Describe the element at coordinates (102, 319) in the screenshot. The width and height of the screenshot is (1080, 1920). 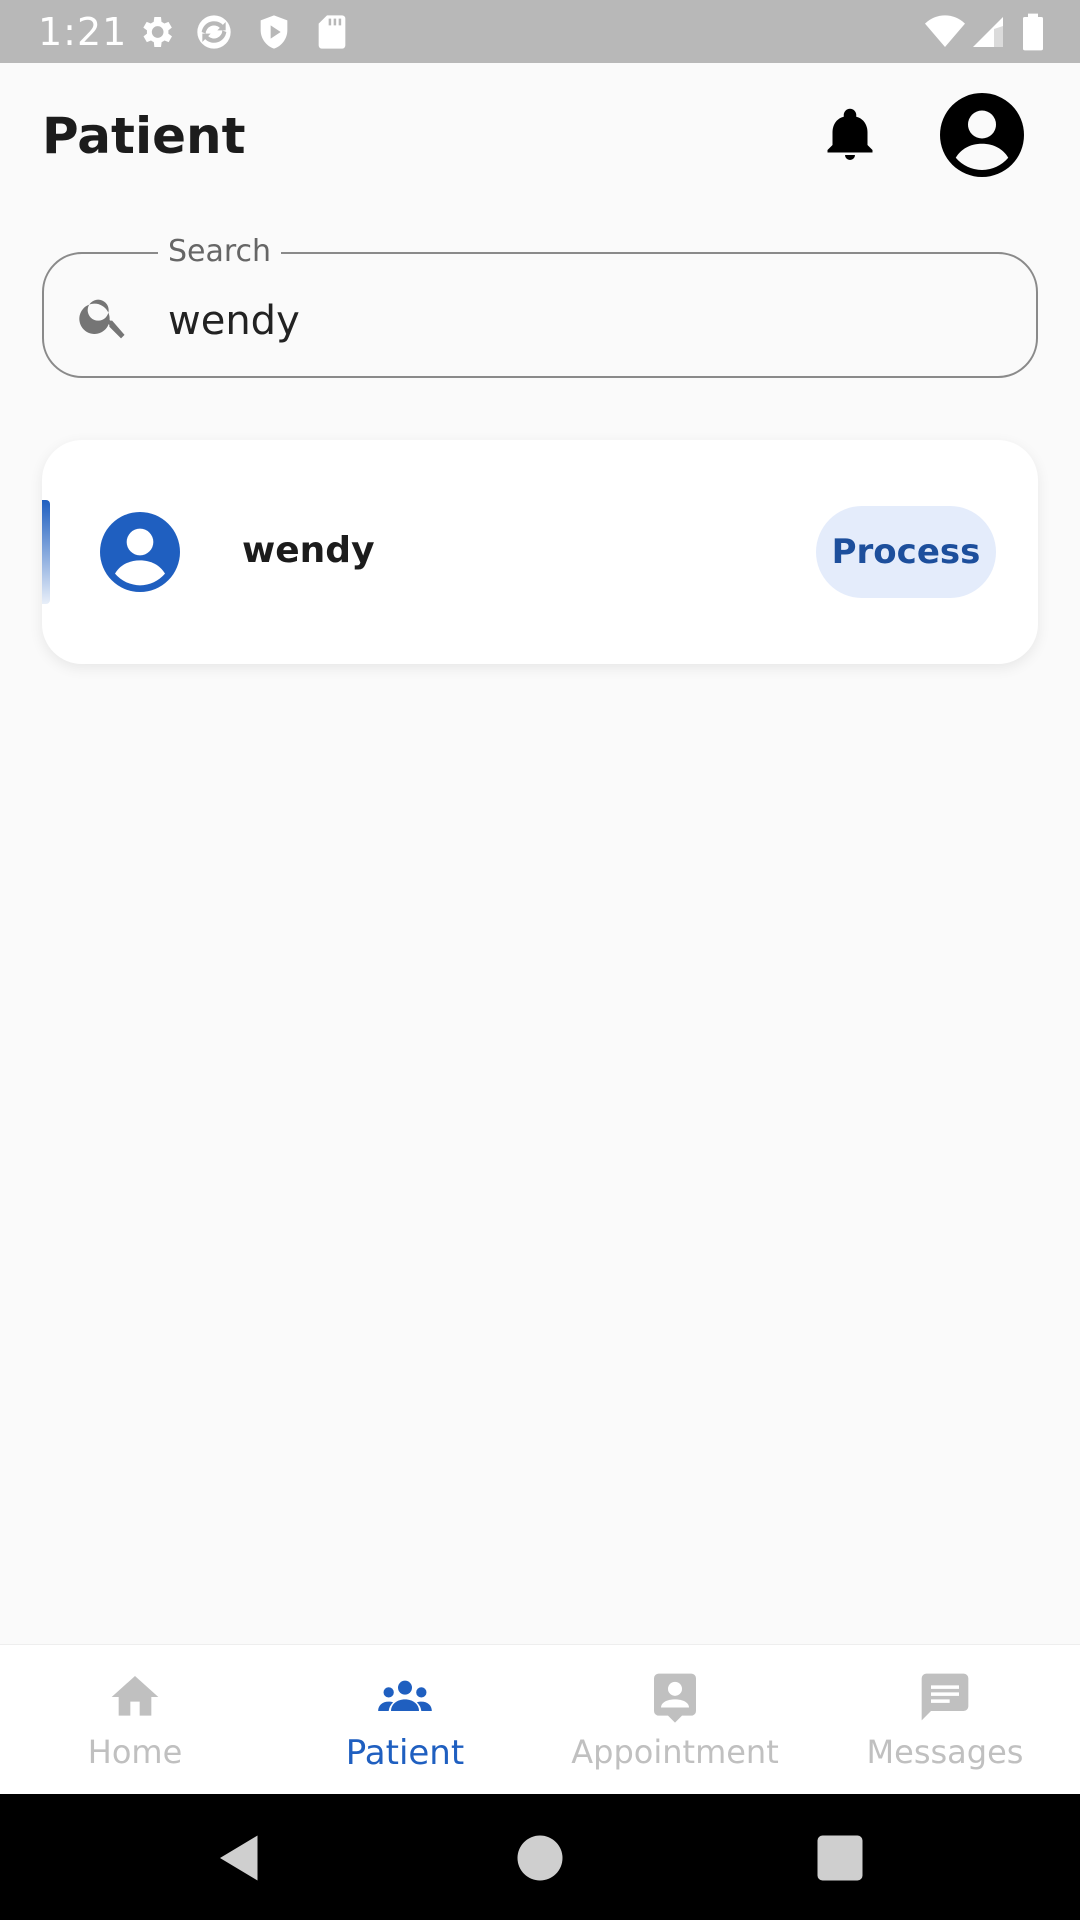
I see `search-icon` at that location.